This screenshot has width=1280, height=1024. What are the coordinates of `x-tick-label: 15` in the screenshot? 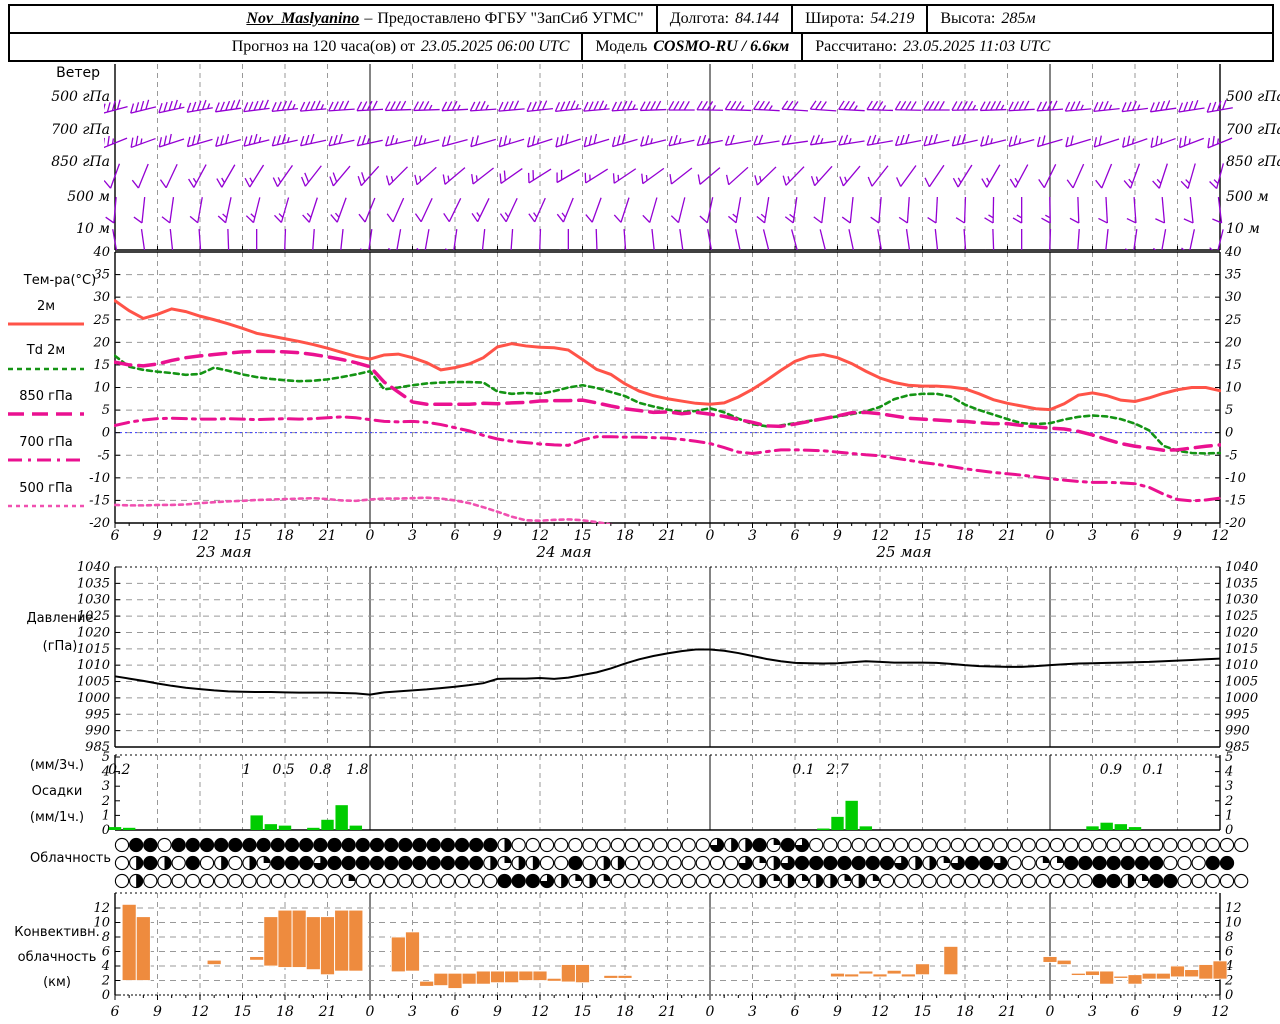 It's located at (243, 1012).